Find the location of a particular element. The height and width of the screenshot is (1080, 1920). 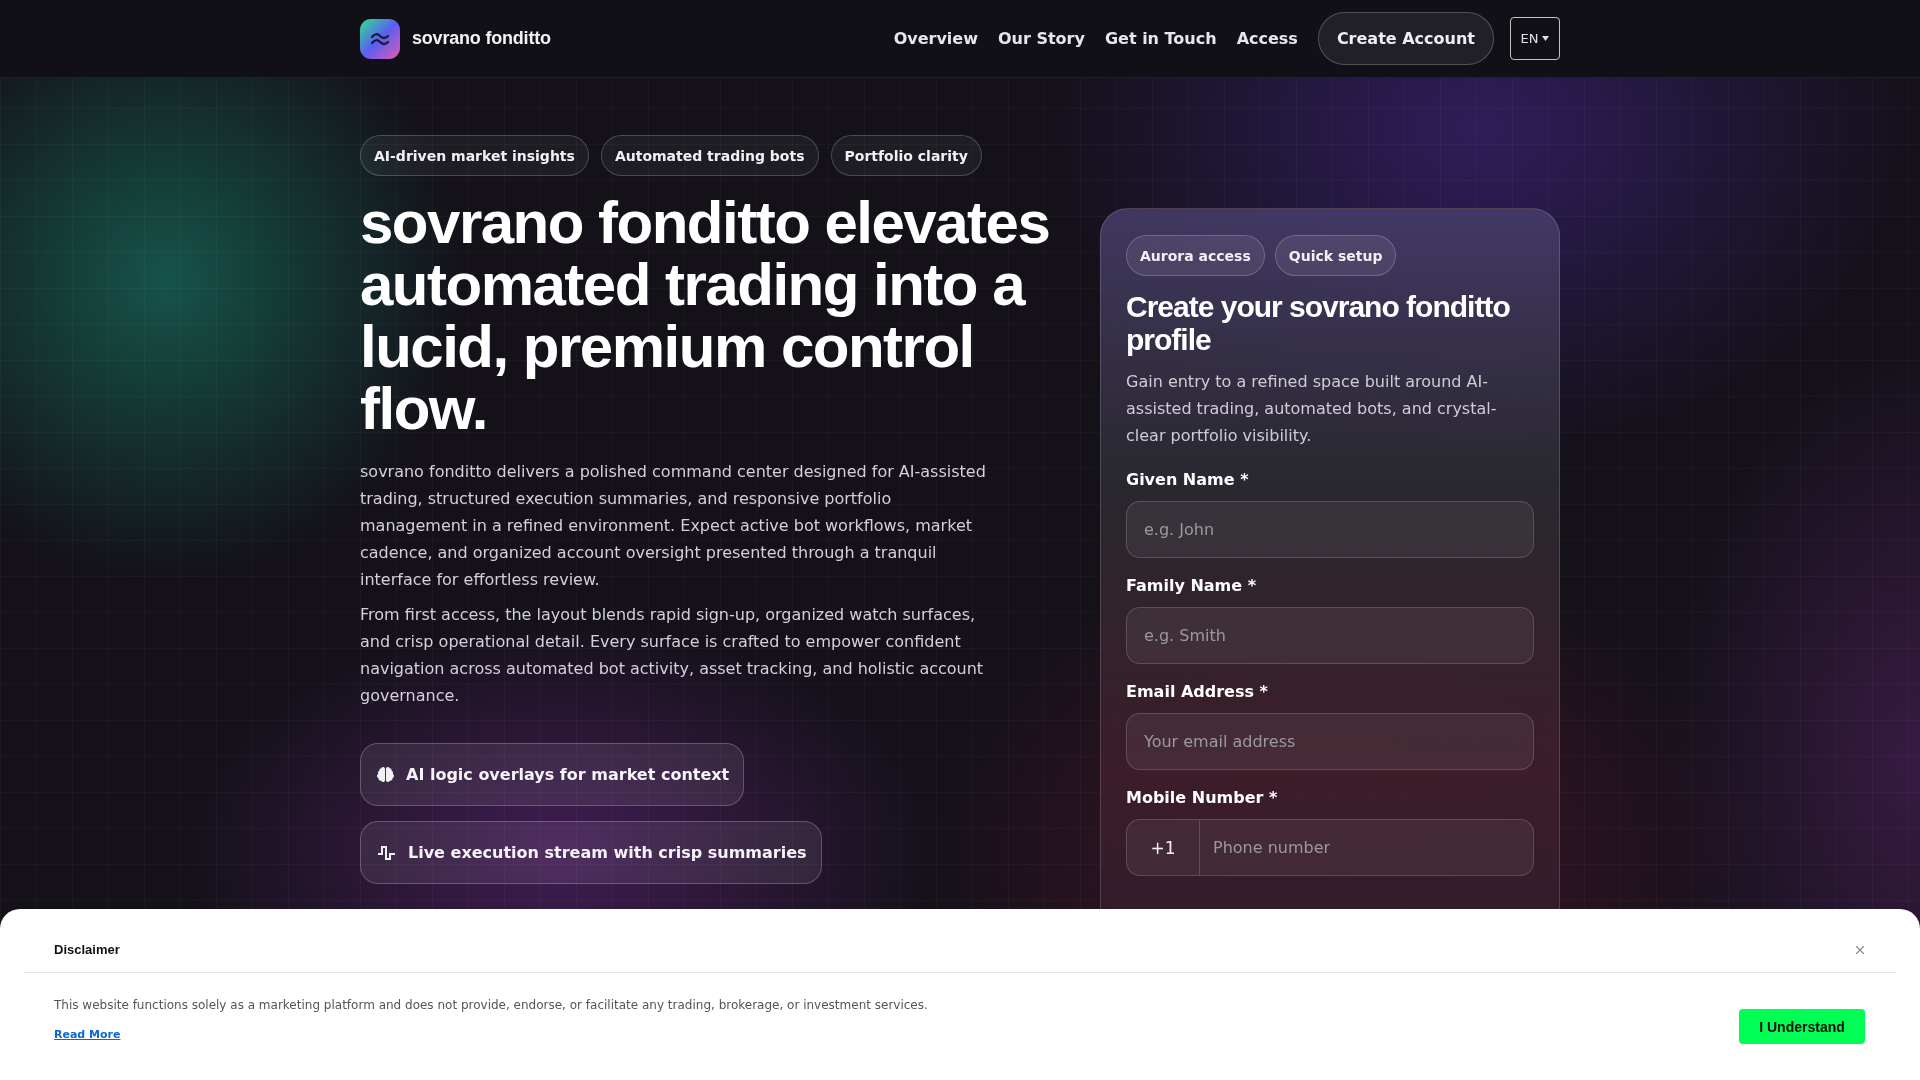

field-label: Family Name * is located at coordinates (1192, 586).